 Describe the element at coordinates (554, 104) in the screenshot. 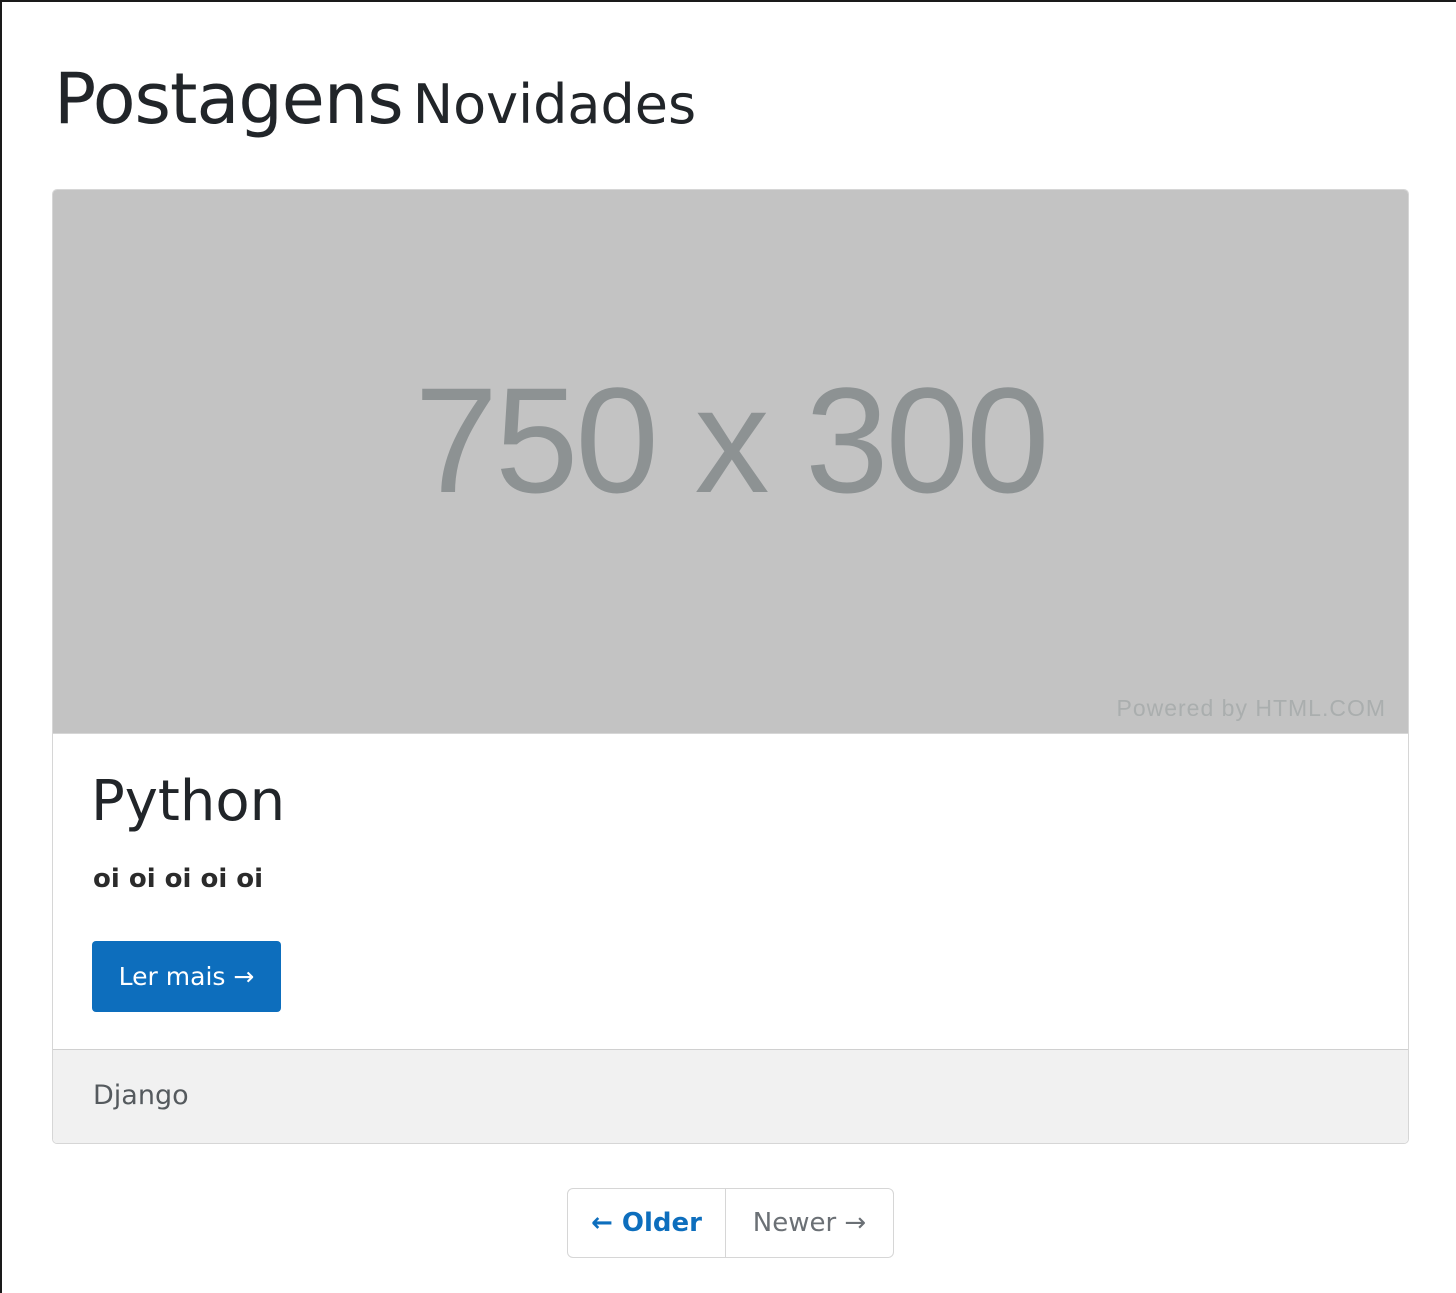

I see `page-title-sub: Novidades` at that location.